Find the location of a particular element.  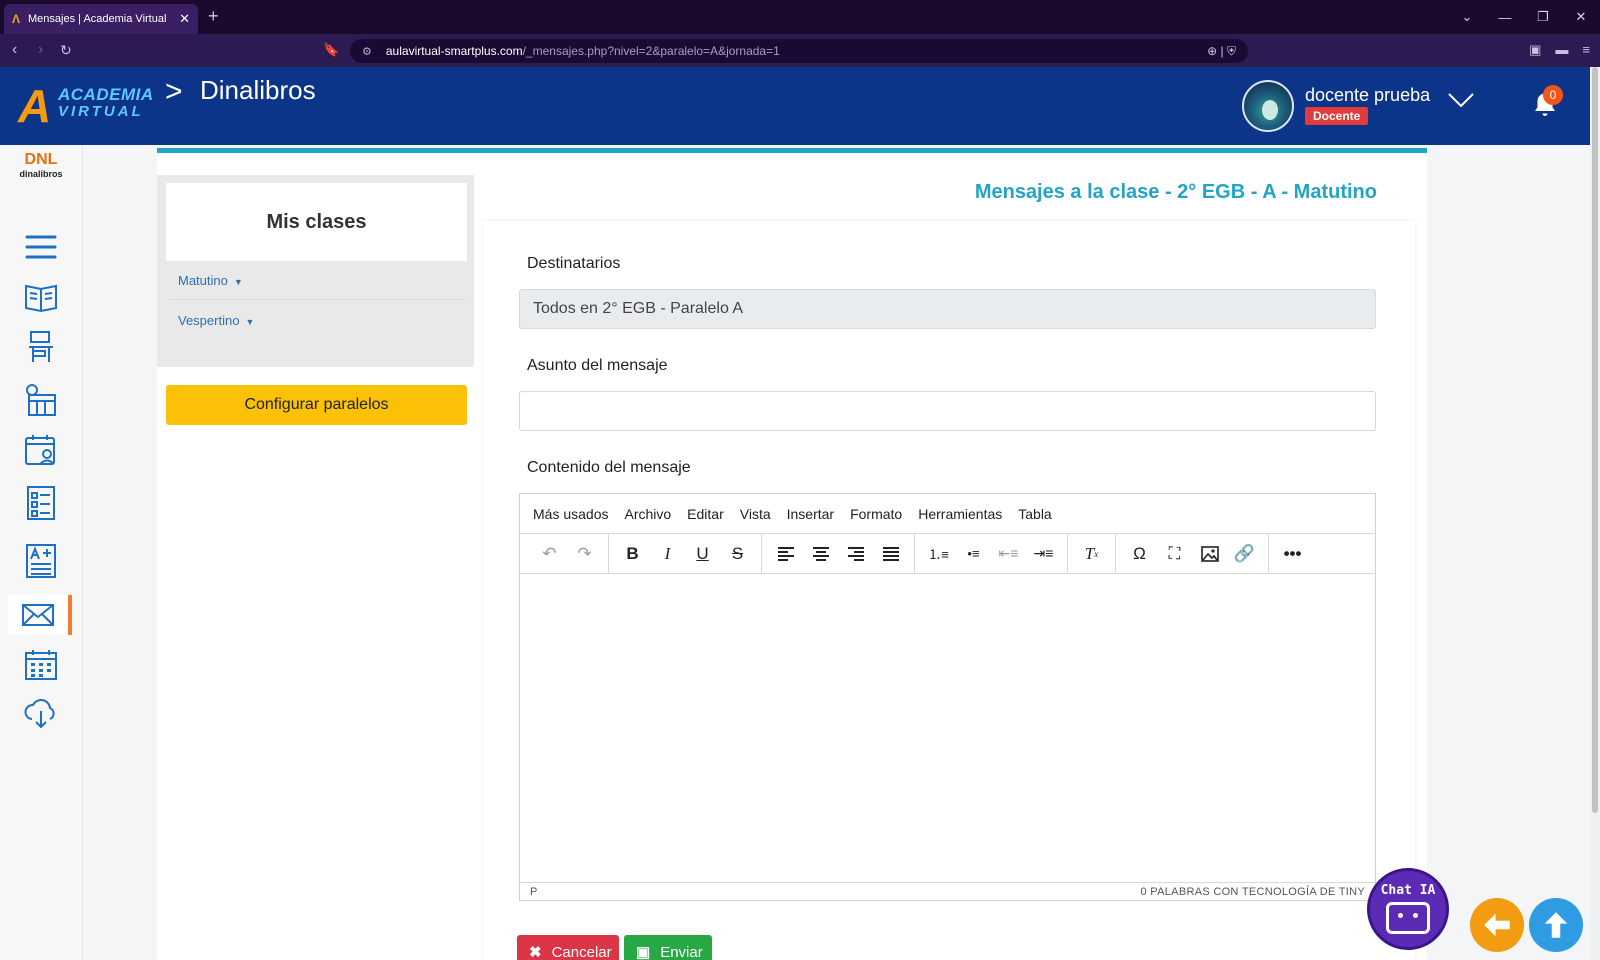

role-badge: Docente is located at coordinates (1337, 116).